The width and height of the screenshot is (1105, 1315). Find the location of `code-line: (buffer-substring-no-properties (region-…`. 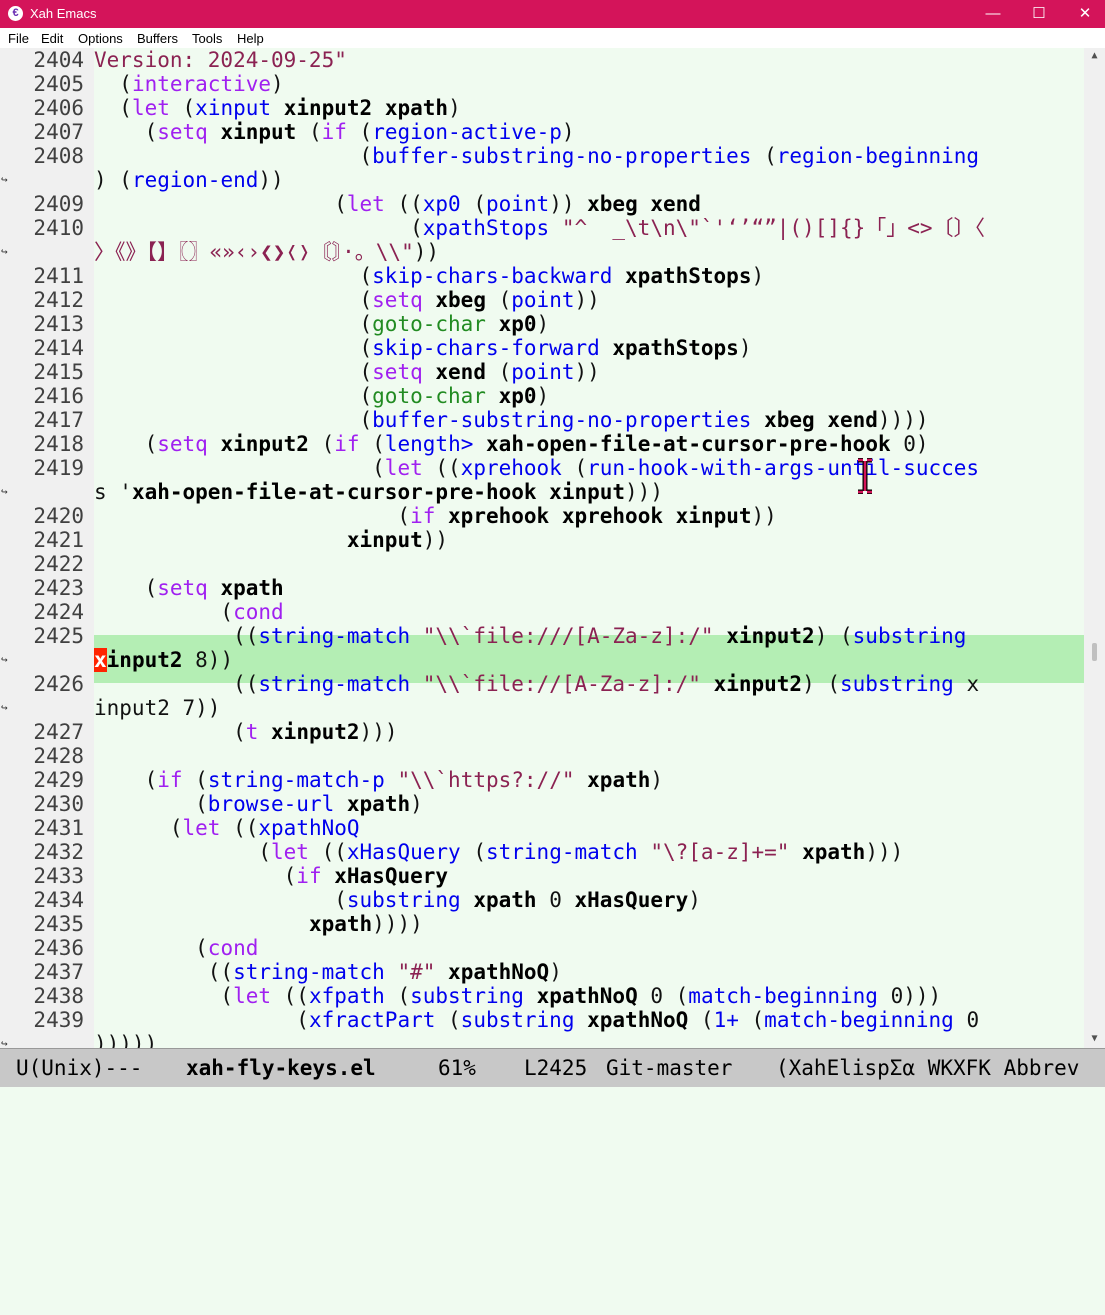

code-line: (buffer-substring-no-properties (region-… is located at coordinates (537, 156).